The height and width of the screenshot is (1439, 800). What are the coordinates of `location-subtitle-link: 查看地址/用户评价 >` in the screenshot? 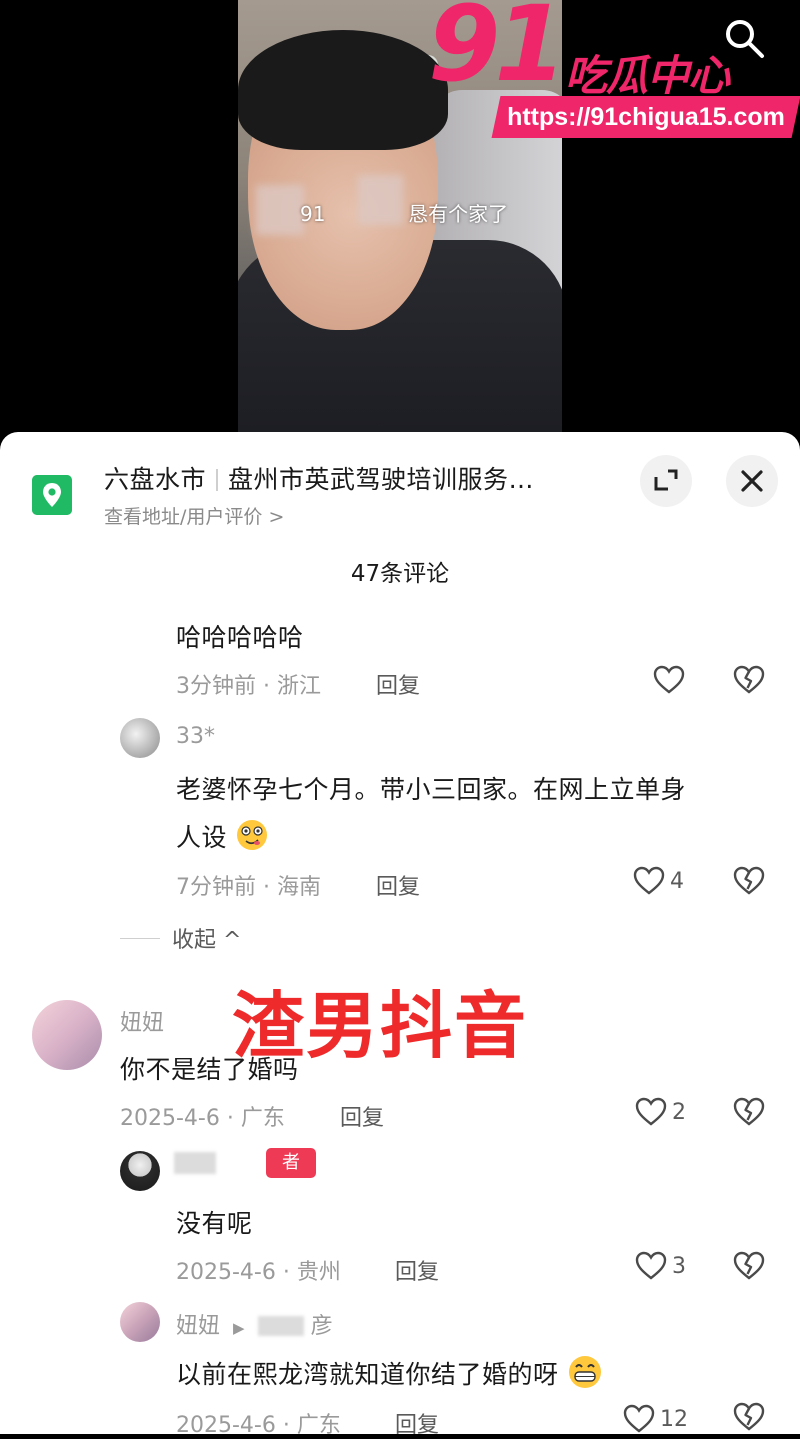 It's located at (194, 515).